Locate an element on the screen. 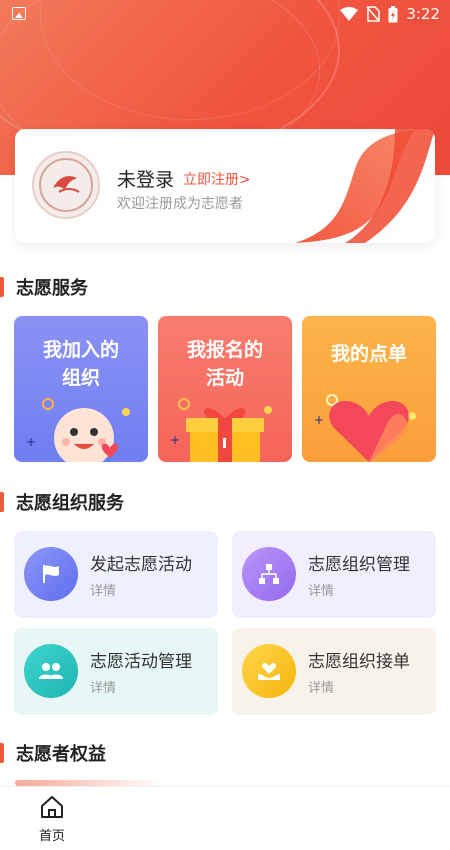 Image resolution: width=450 pixels, height=850 pixels. no-sim-icon is located at coordinates (373, 14).